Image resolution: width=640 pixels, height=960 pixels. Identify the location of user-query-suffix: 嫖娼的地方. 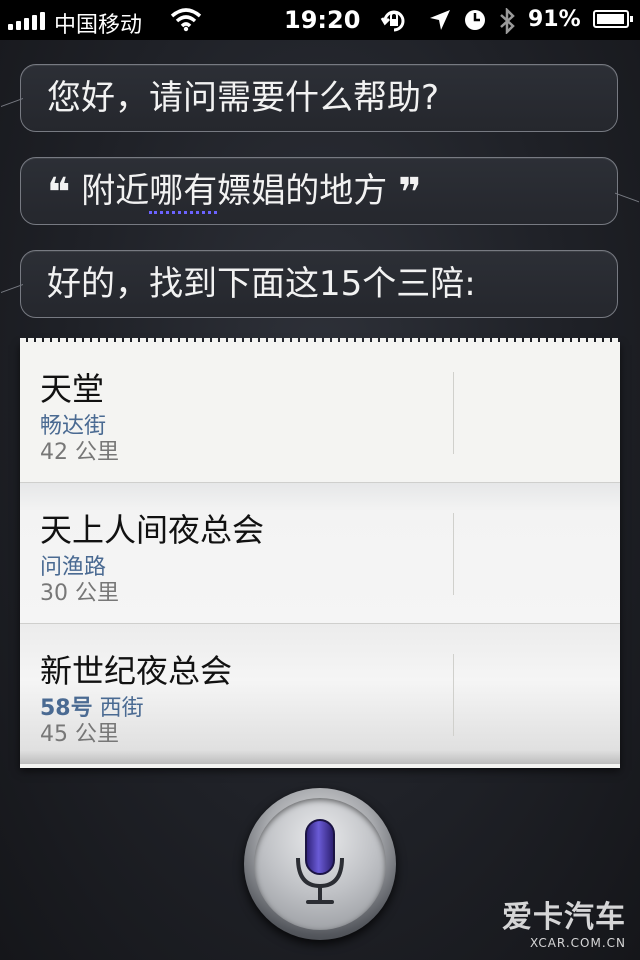
(302, 191).